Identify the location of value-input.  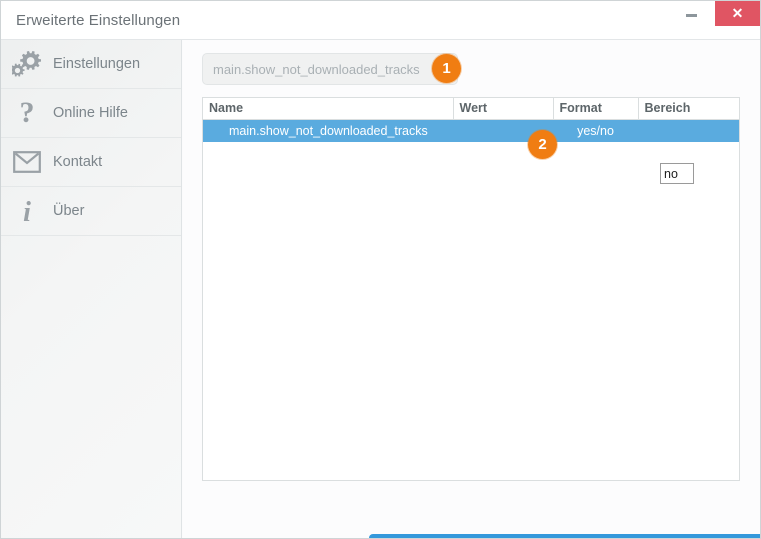
(677, 173).